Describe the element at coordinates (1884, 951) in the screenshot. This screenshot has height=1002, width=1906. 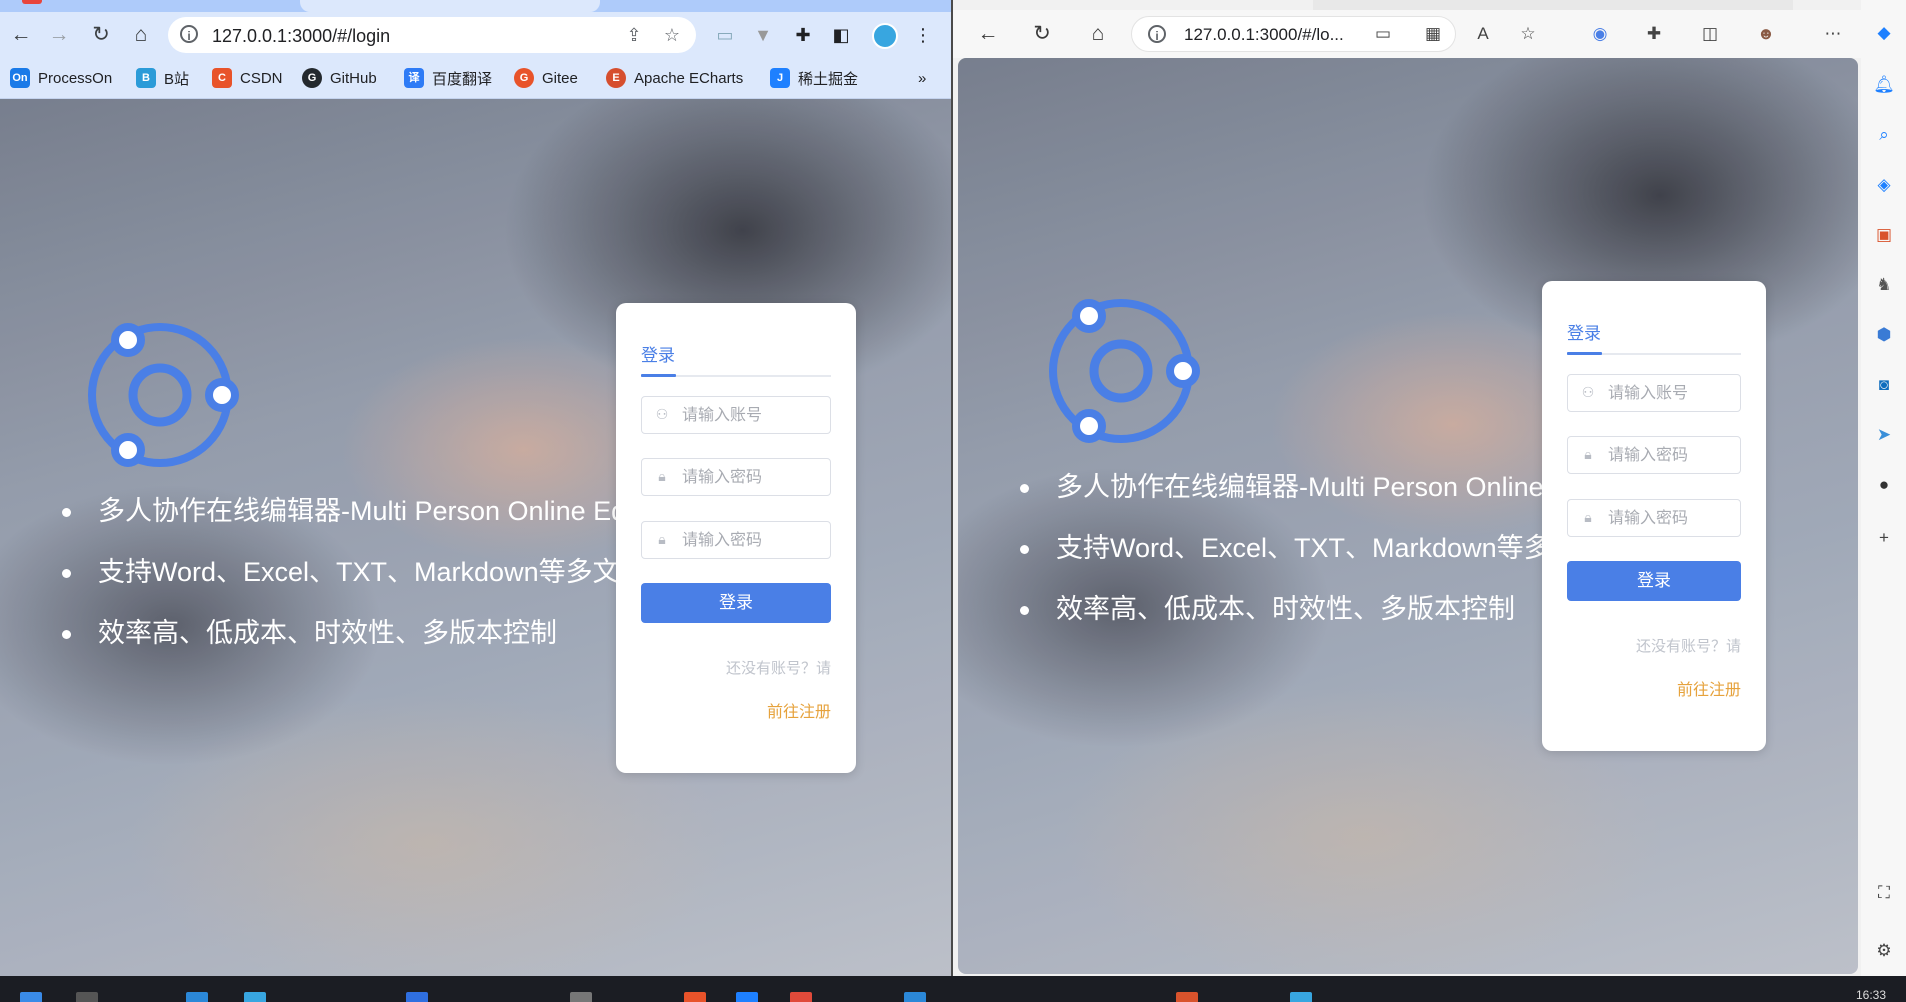
I see `settings-gear-icon: ⚙` at that location.